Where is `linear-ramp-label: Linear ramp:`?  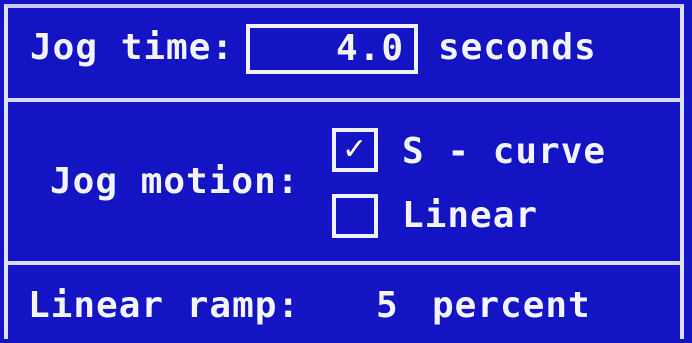
linear-ramp-label: Linear ramp: is located at coordinates (164, 305).